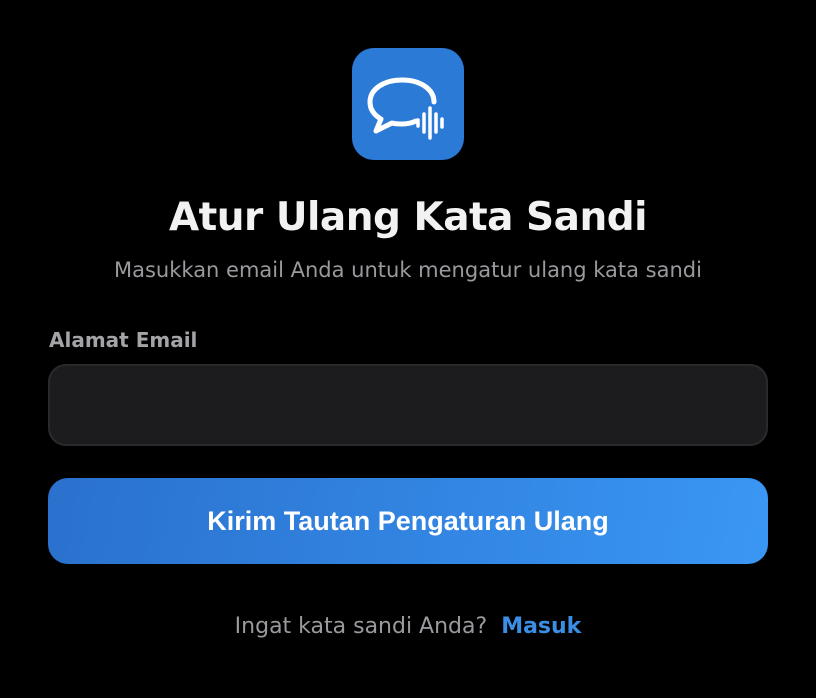  Describe the element at coordinates (541, 626) in the screenshot. I see `login-link: Masuk` at that location.